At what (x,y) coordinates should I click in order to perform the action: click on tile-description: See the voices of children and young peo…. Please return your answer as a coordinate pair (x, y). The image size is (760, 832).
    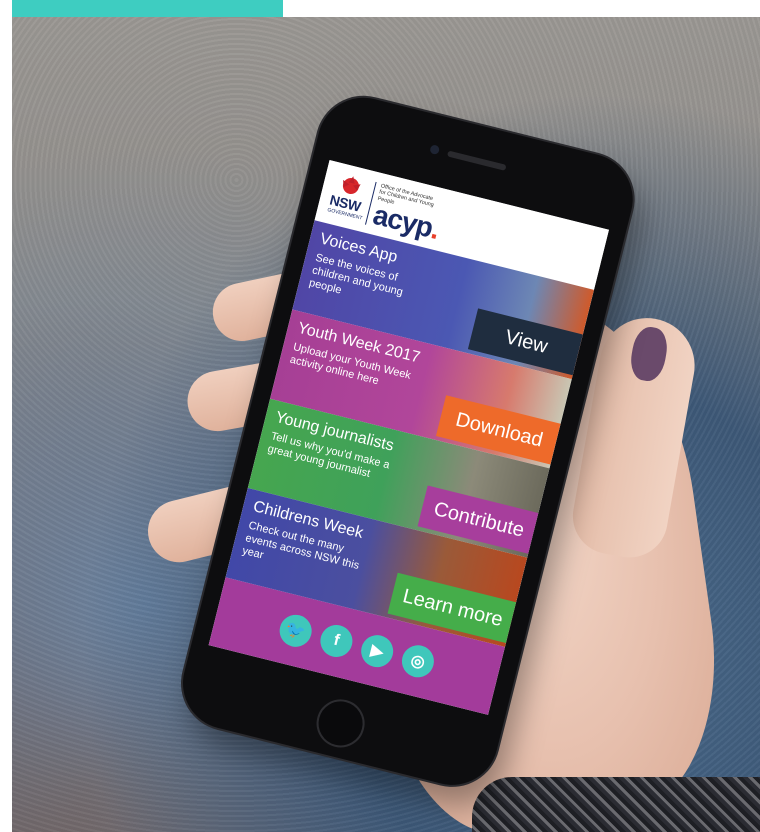
    Looking at the image, I should click on (356, 275).